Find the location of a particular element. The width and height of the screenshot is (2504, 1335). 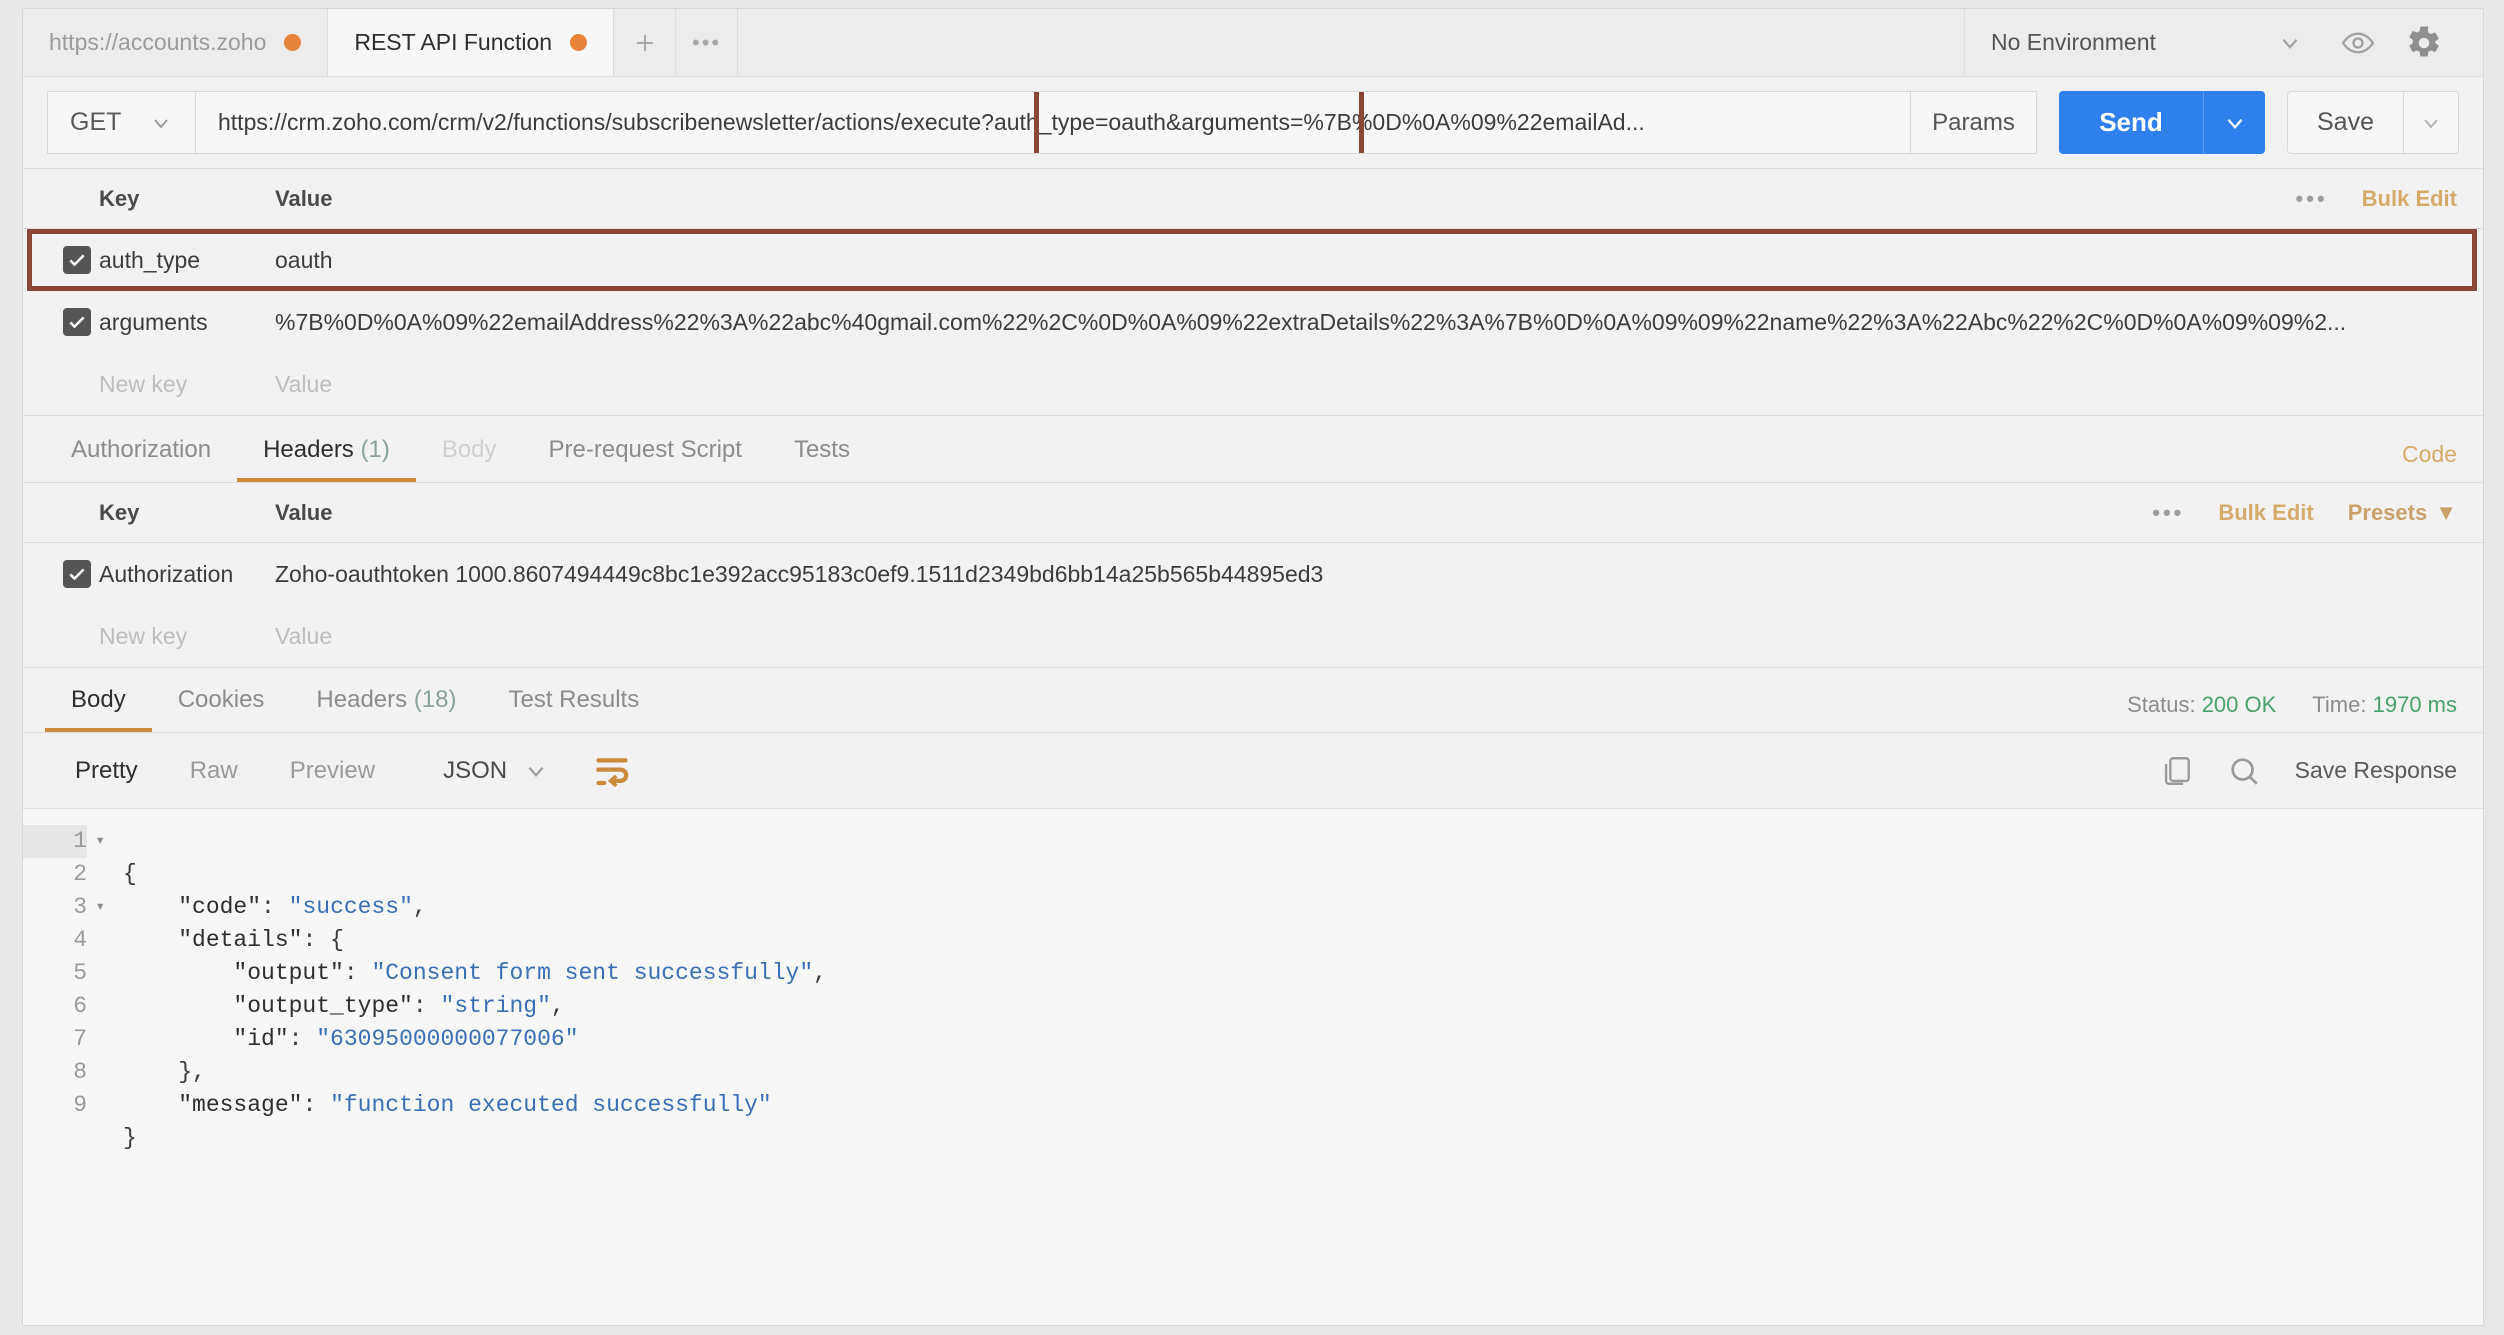

line-number: 5 is located at coordinates (55, 973).